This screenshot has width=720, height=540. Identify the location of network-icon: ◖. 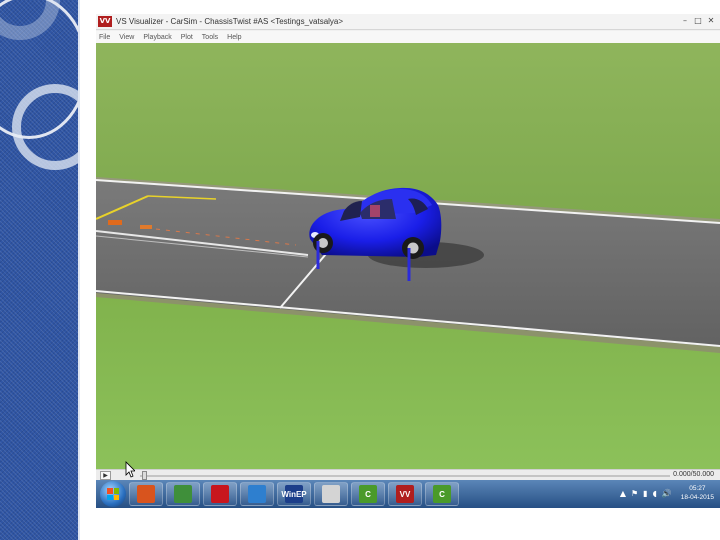
(655, 493).